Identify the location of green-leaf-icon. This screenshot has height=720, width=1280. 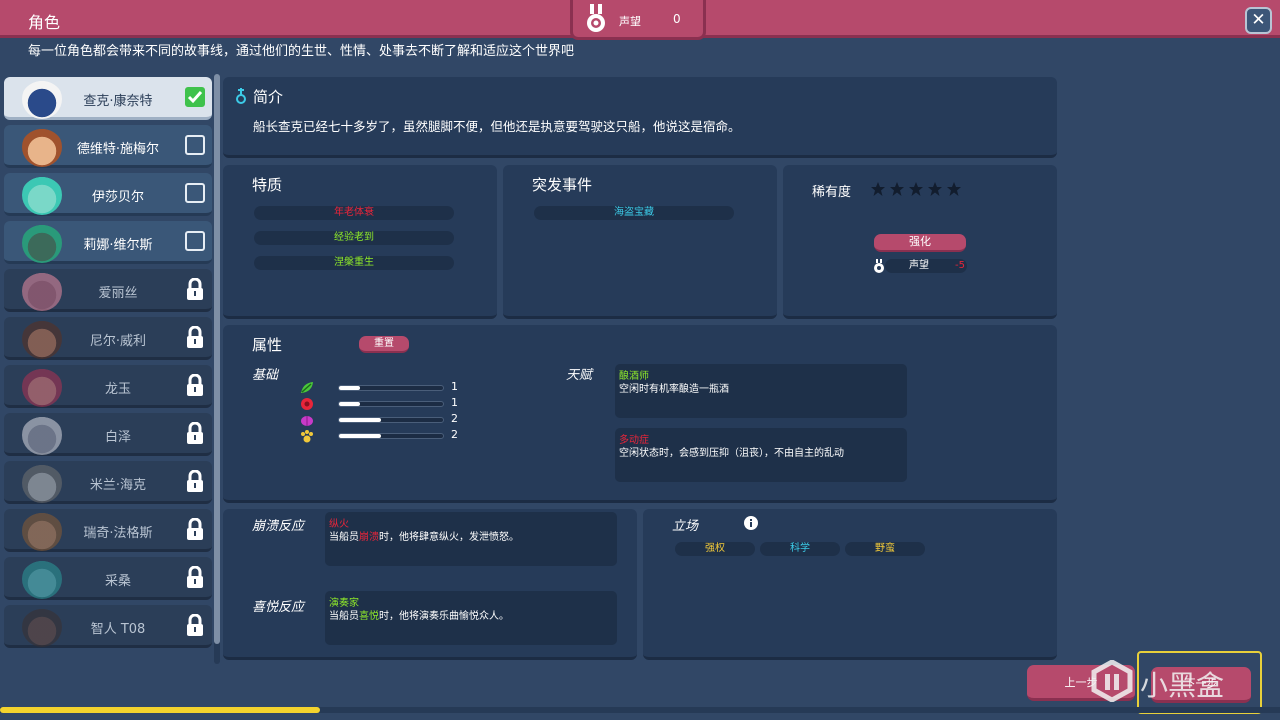
(307, 387).